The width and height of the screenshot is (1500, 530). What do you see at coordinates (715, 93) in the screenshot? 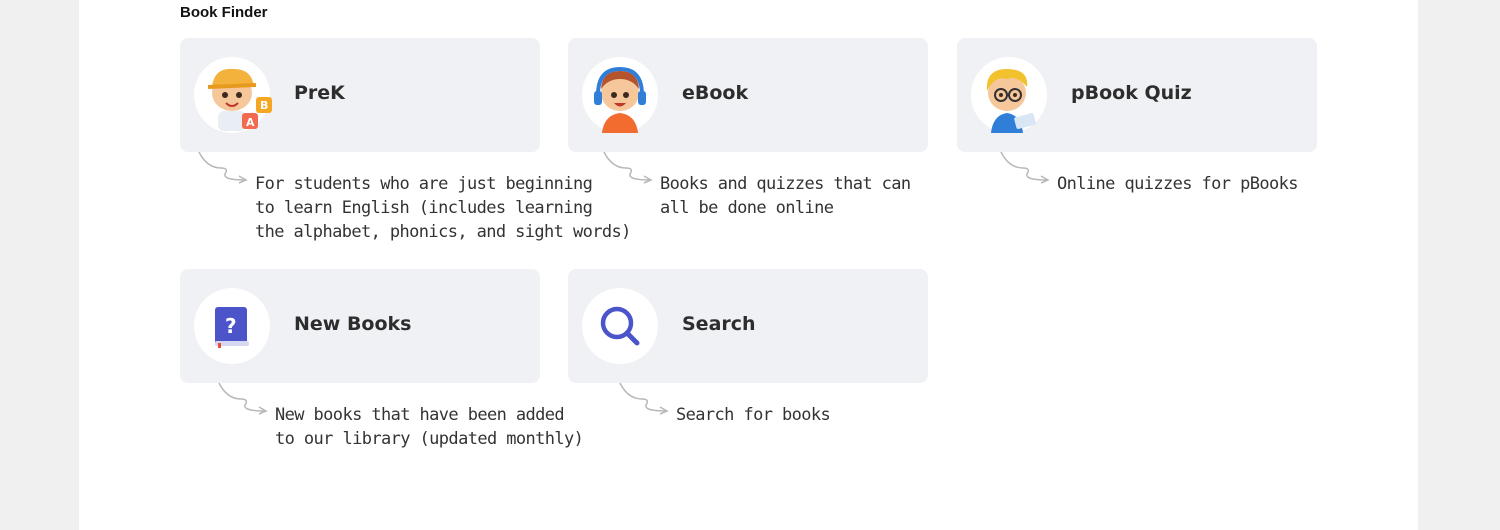
I see `card-label: eBook` at bounding box center [715, 93].